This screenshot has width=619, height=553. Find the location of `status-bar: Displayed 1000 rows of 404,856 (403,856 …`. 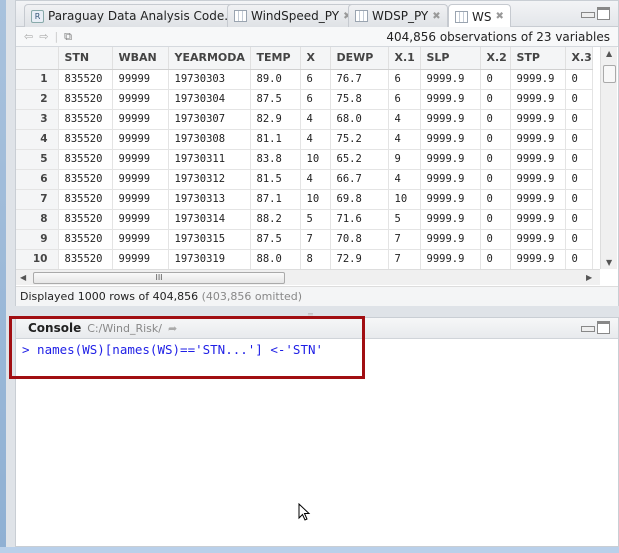

status-bar: Displayed 1000 rows of 404,856 (403,856 … is located at coordinates (317, 296).